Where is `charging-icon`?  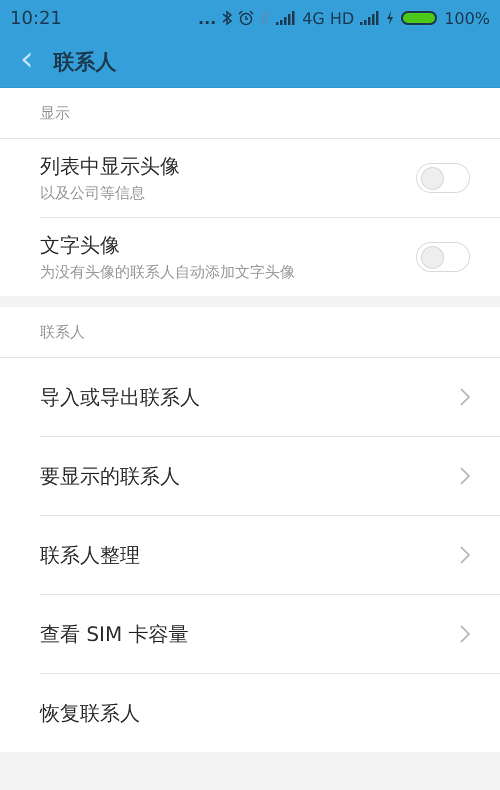 charging-icon is located at coordinates (390, 18).